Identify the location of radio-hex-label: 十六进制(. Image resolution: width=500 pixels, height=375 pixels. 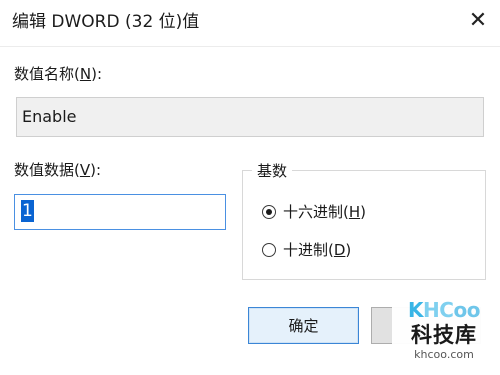
(316, 212).